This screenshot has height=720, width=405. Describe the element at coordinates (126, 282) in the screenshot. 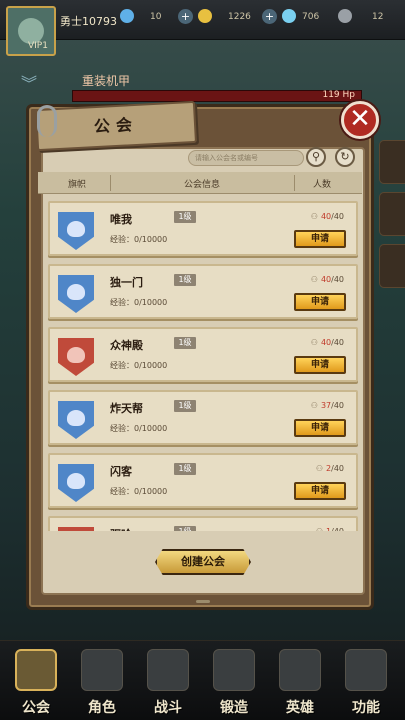

I see `guild-name: 独一门` at that location.